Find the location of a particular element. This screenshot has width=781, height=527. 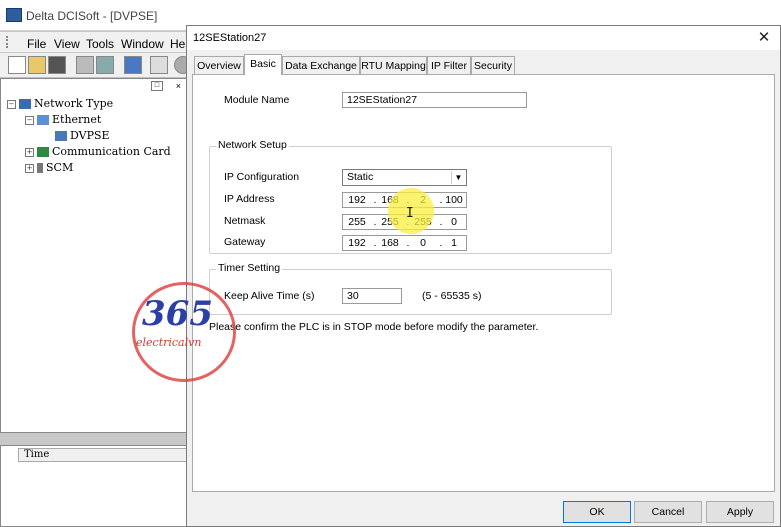

network-icon is located at coordinates (25, 104).